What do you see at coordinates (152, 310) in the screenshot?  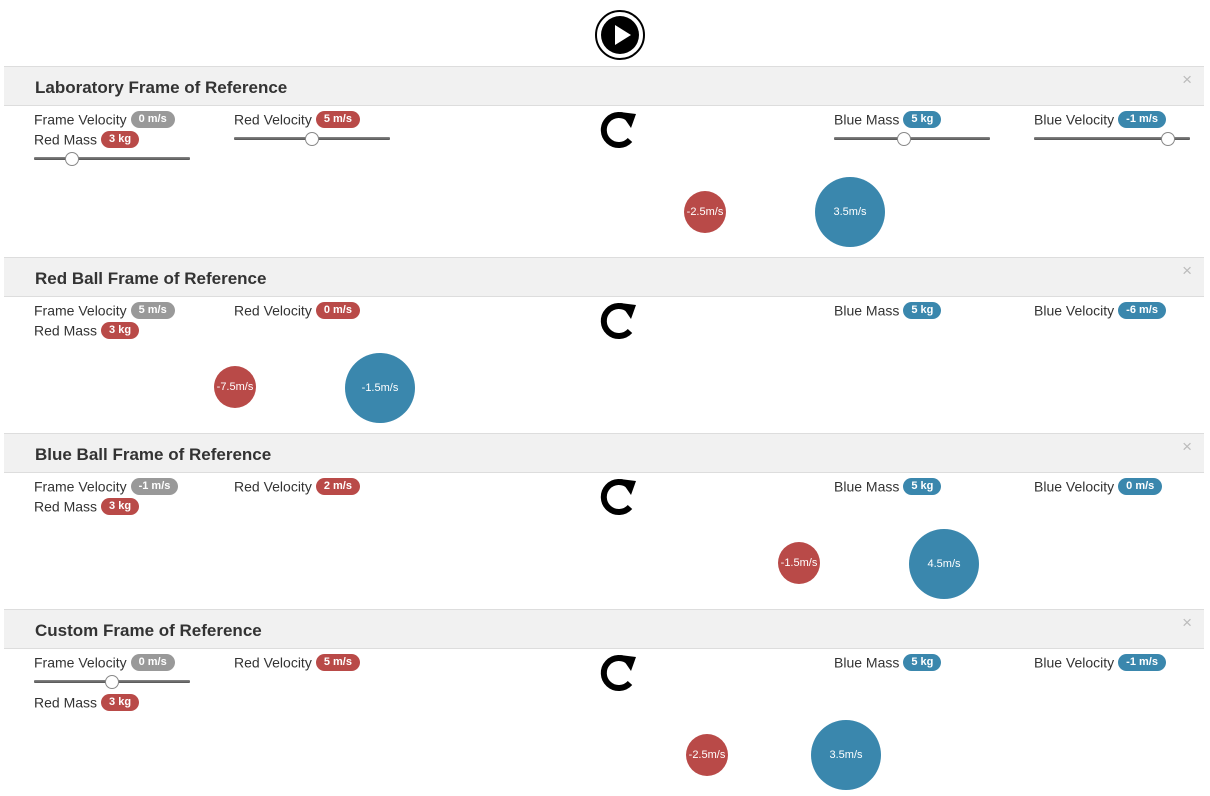 I see `frame-velocity-badge: 5 m/s` at bounding box center [152, 310].